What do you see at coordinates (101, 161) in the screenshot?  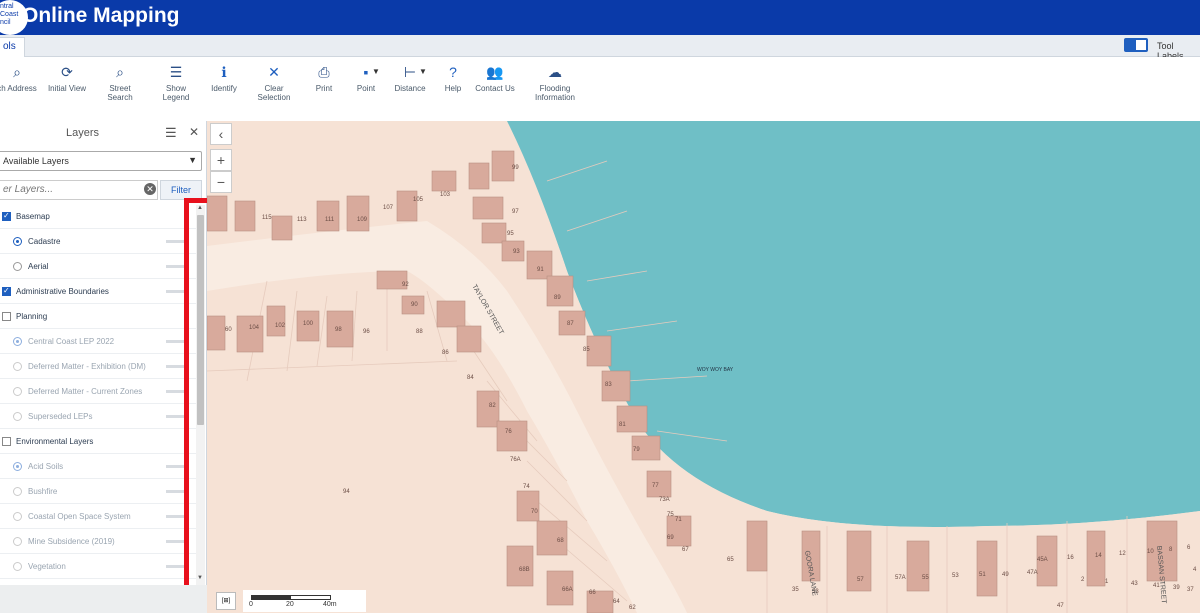 I see `layer-select: Available Layers ▼` at bounding box center [101, 161].